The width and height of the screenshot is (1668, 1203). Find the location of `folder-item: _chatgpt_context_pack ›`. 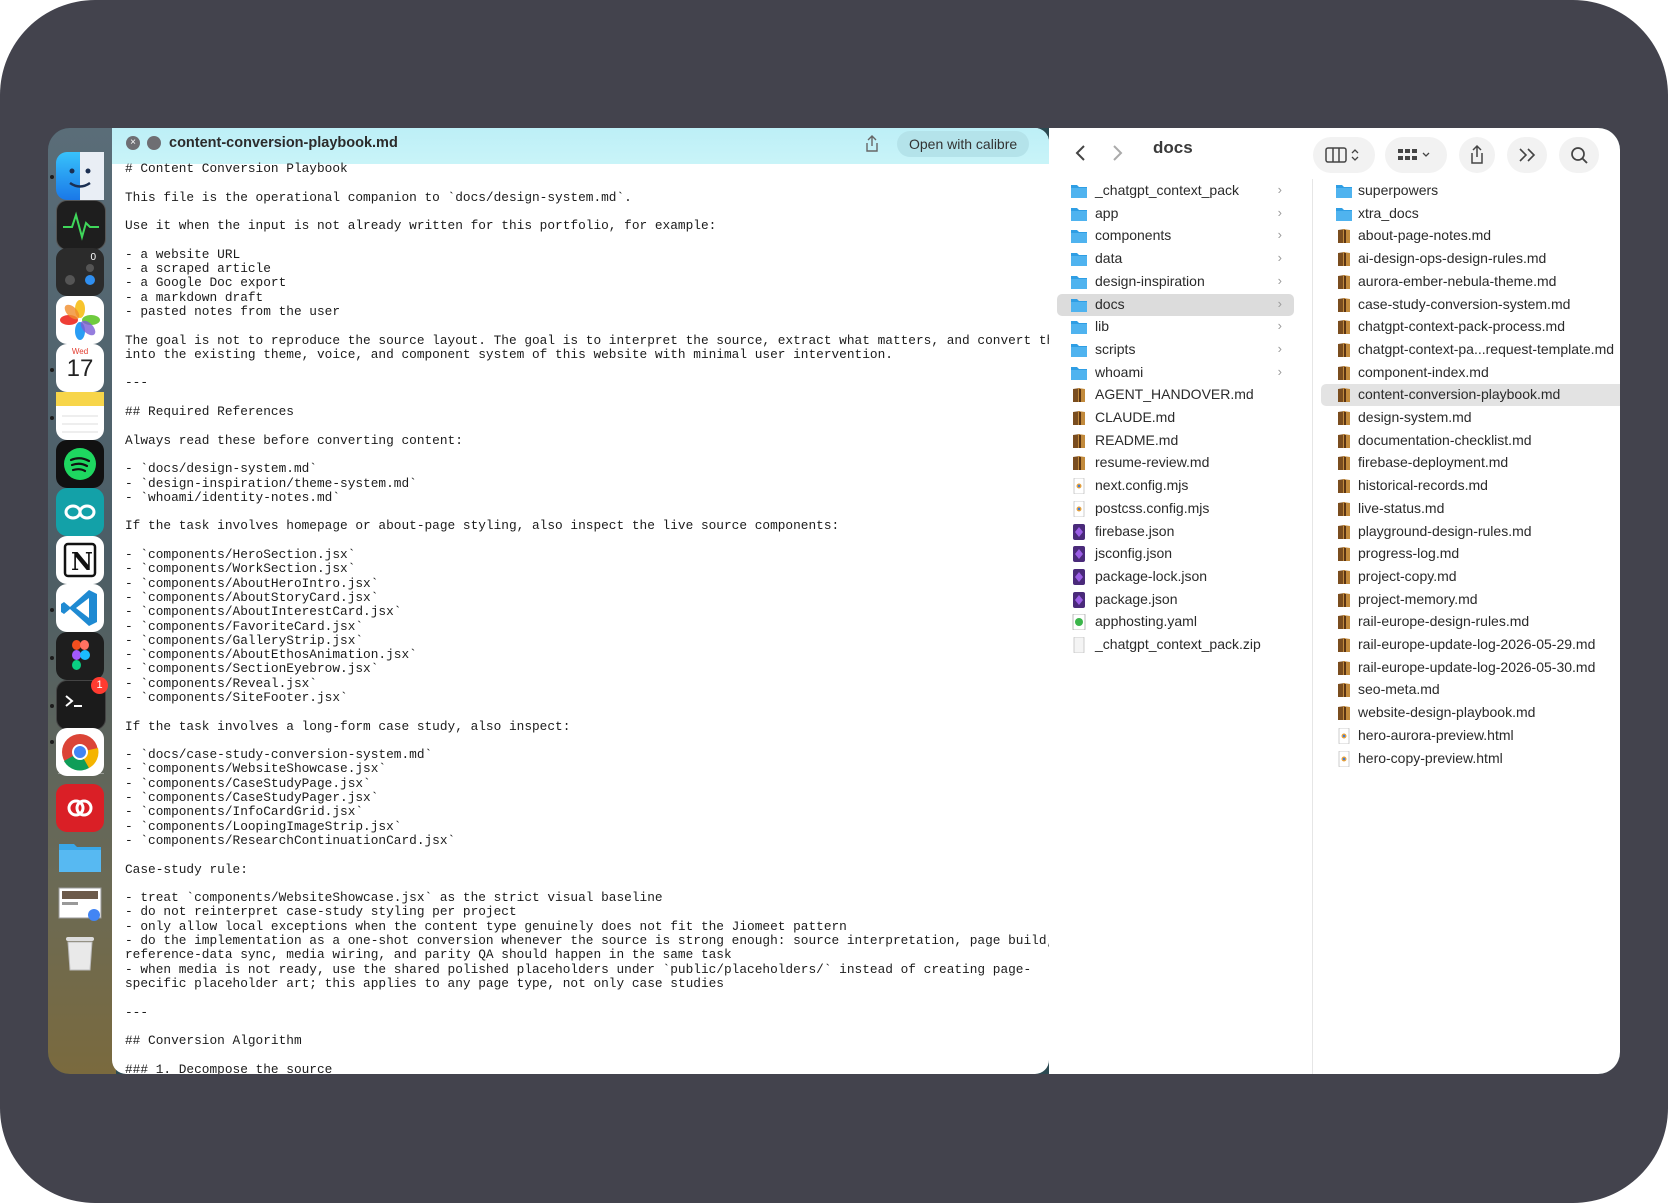

folder-item: _chatgpt_context_pack › is located at coordinates (1175, 191).